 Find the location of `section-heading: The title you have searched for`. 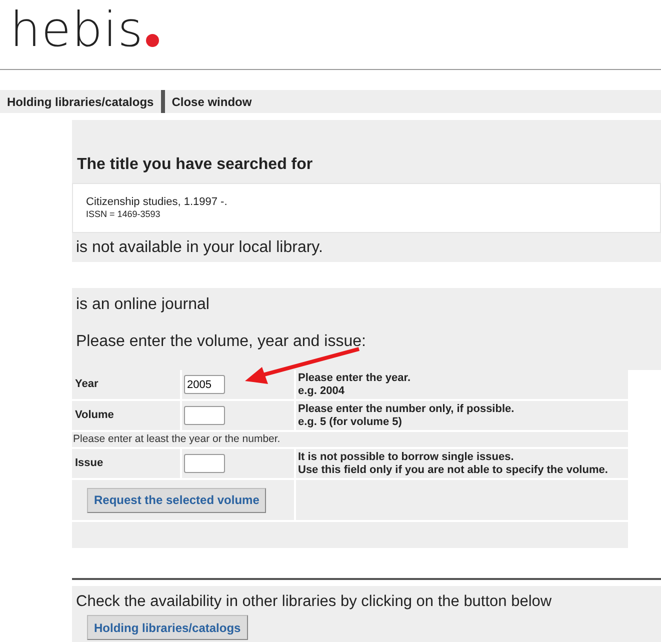

section-heading: The title you have searched for is located at coordinates (195, 165).